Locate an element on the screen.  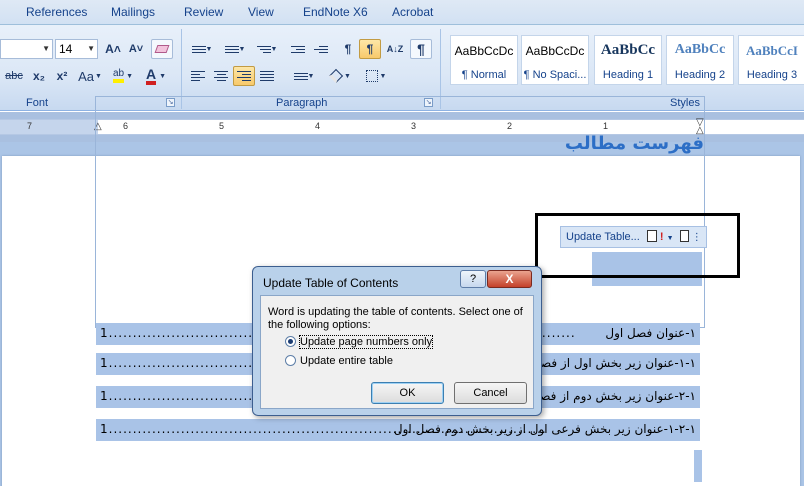
strikethrough-button: abc is located at coordinates (14, 76).